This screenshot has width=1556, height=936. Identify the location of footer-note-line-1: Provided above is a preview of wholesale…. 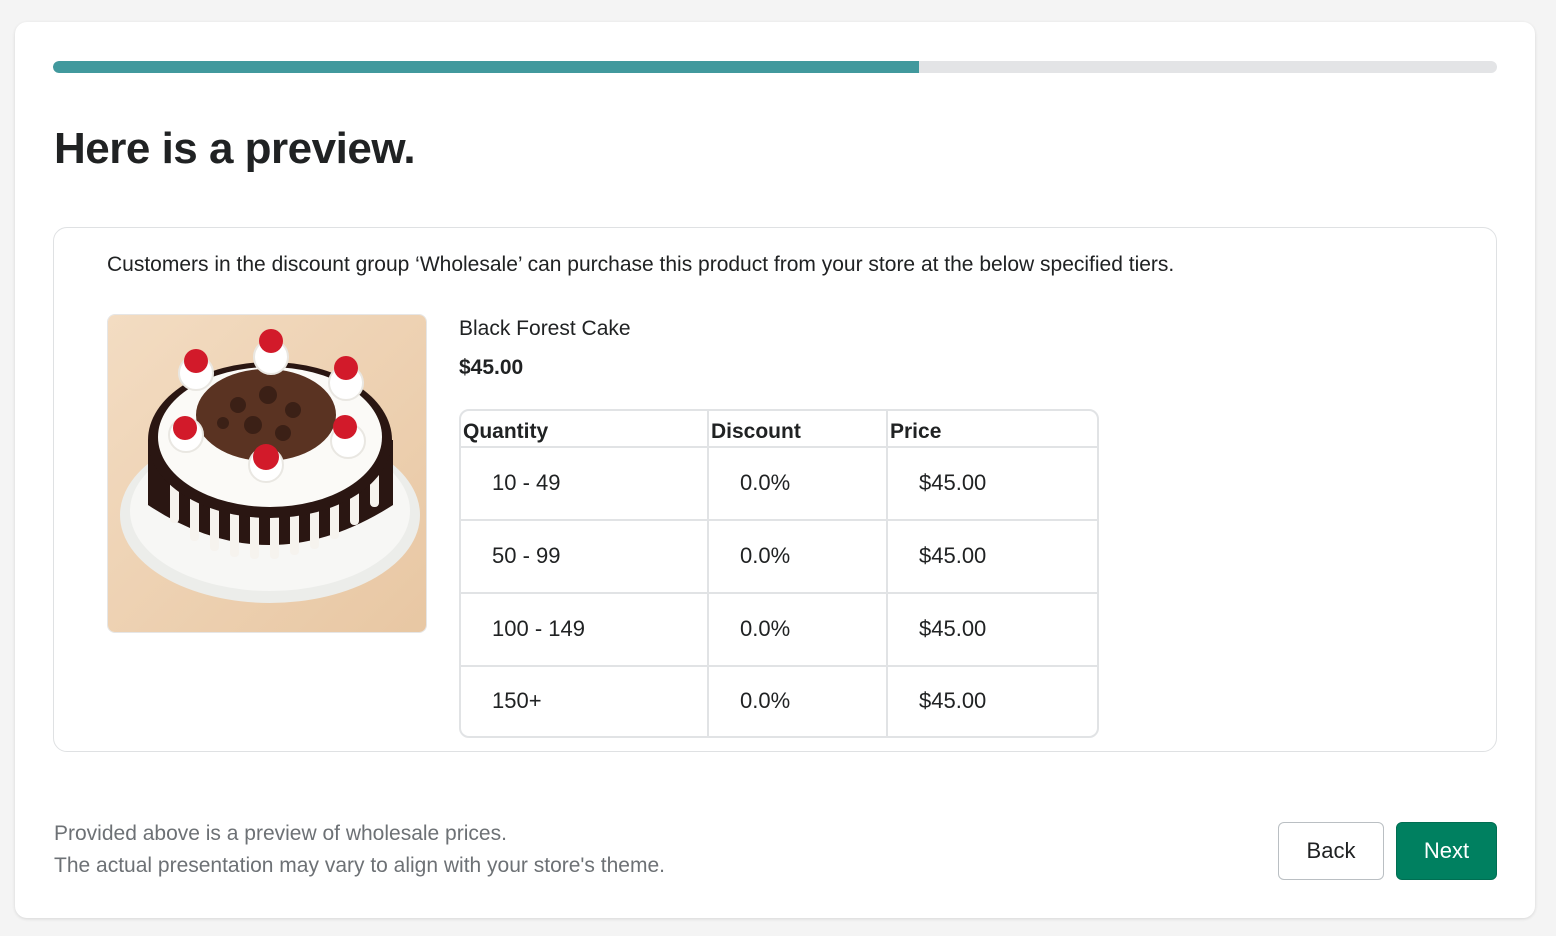
(280, 833).